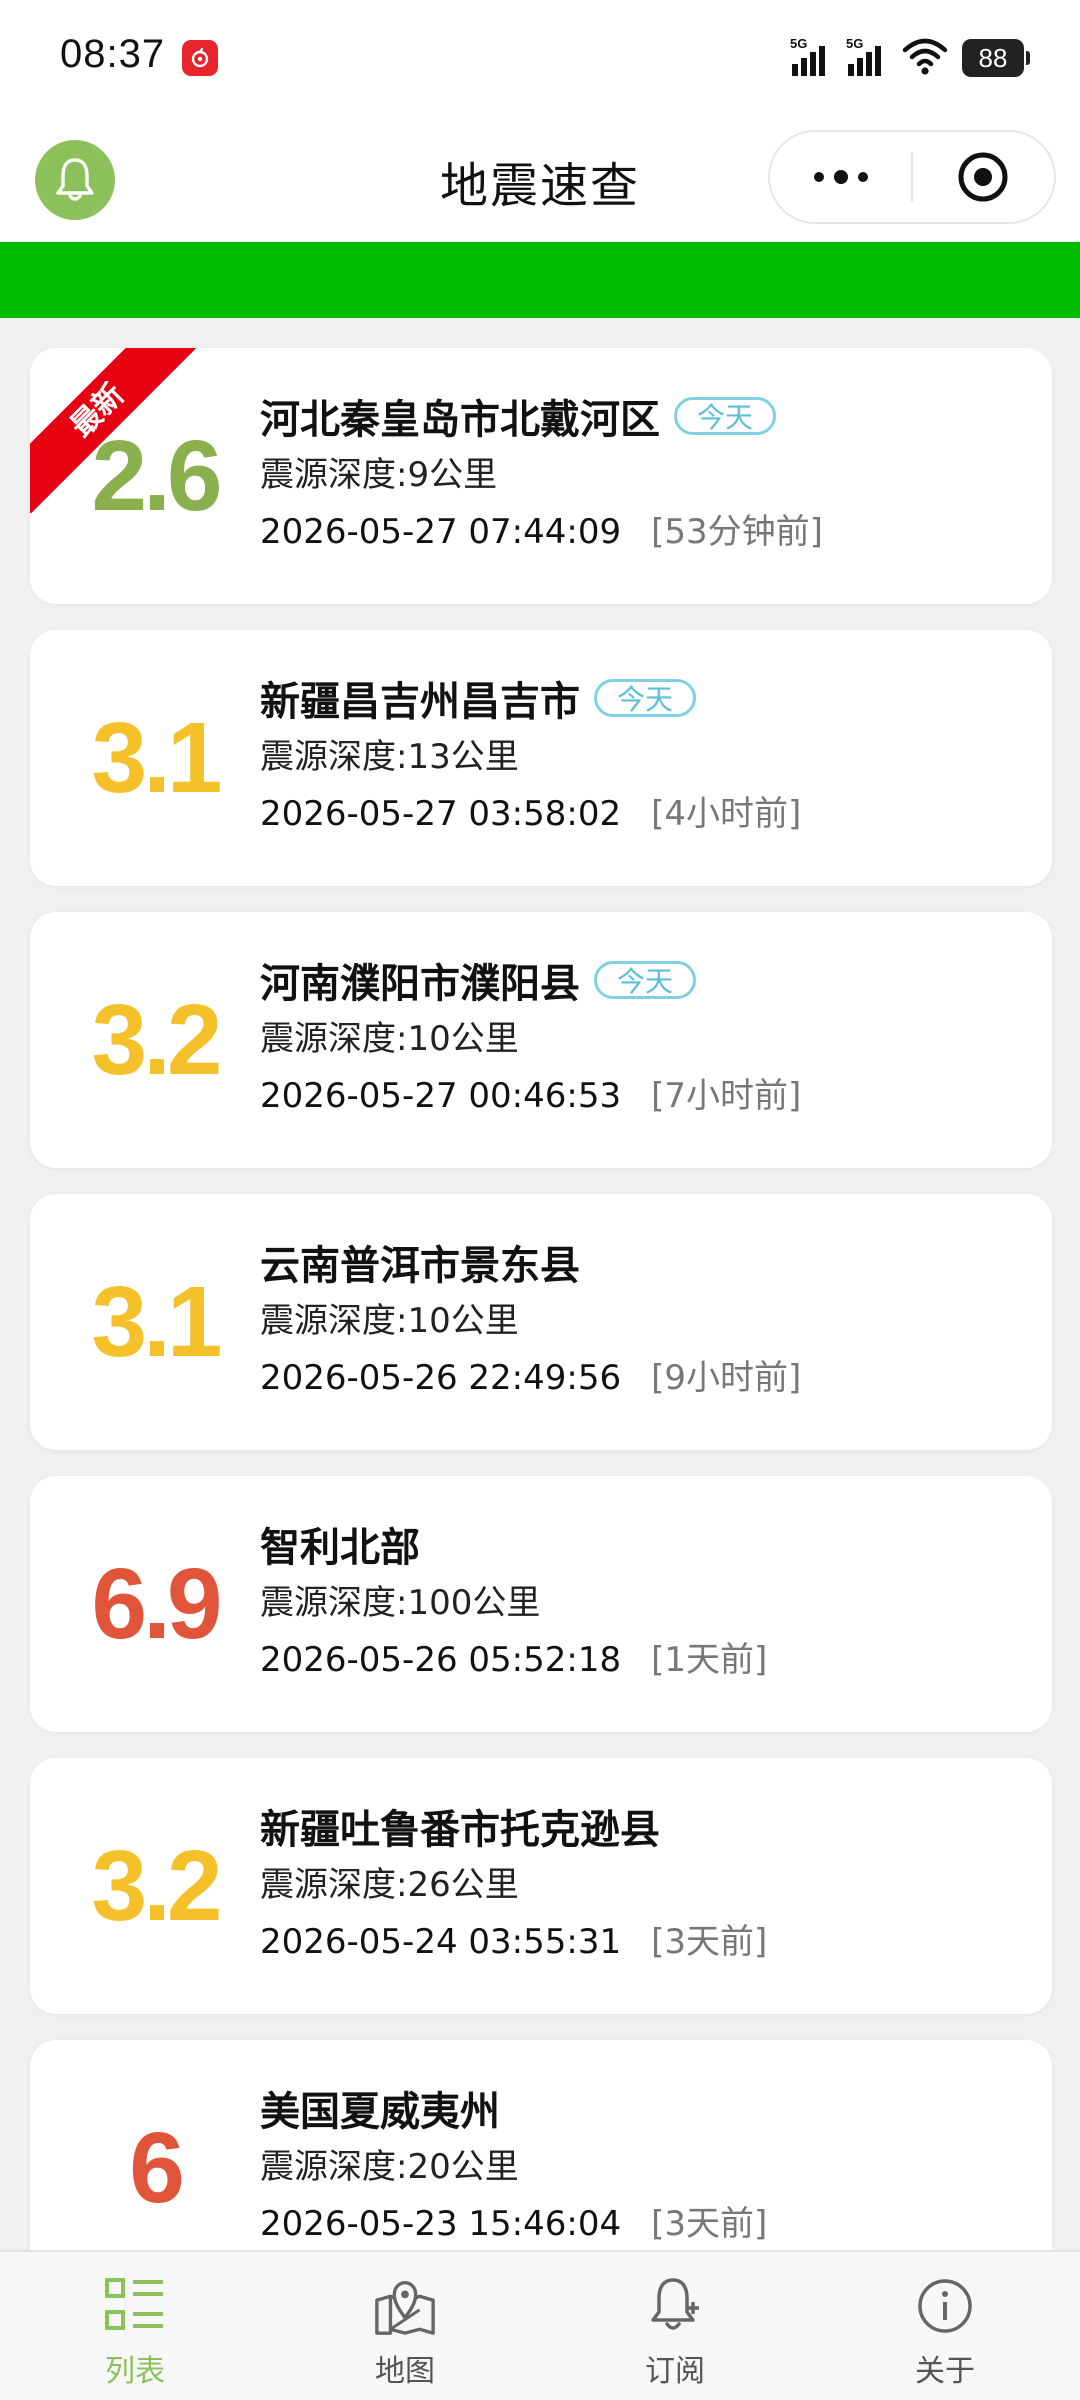  What do you see at coordinates (156, 1603) in the screenshot?
I see `magnitude: 6.9` at bounding box center [156, 1603].